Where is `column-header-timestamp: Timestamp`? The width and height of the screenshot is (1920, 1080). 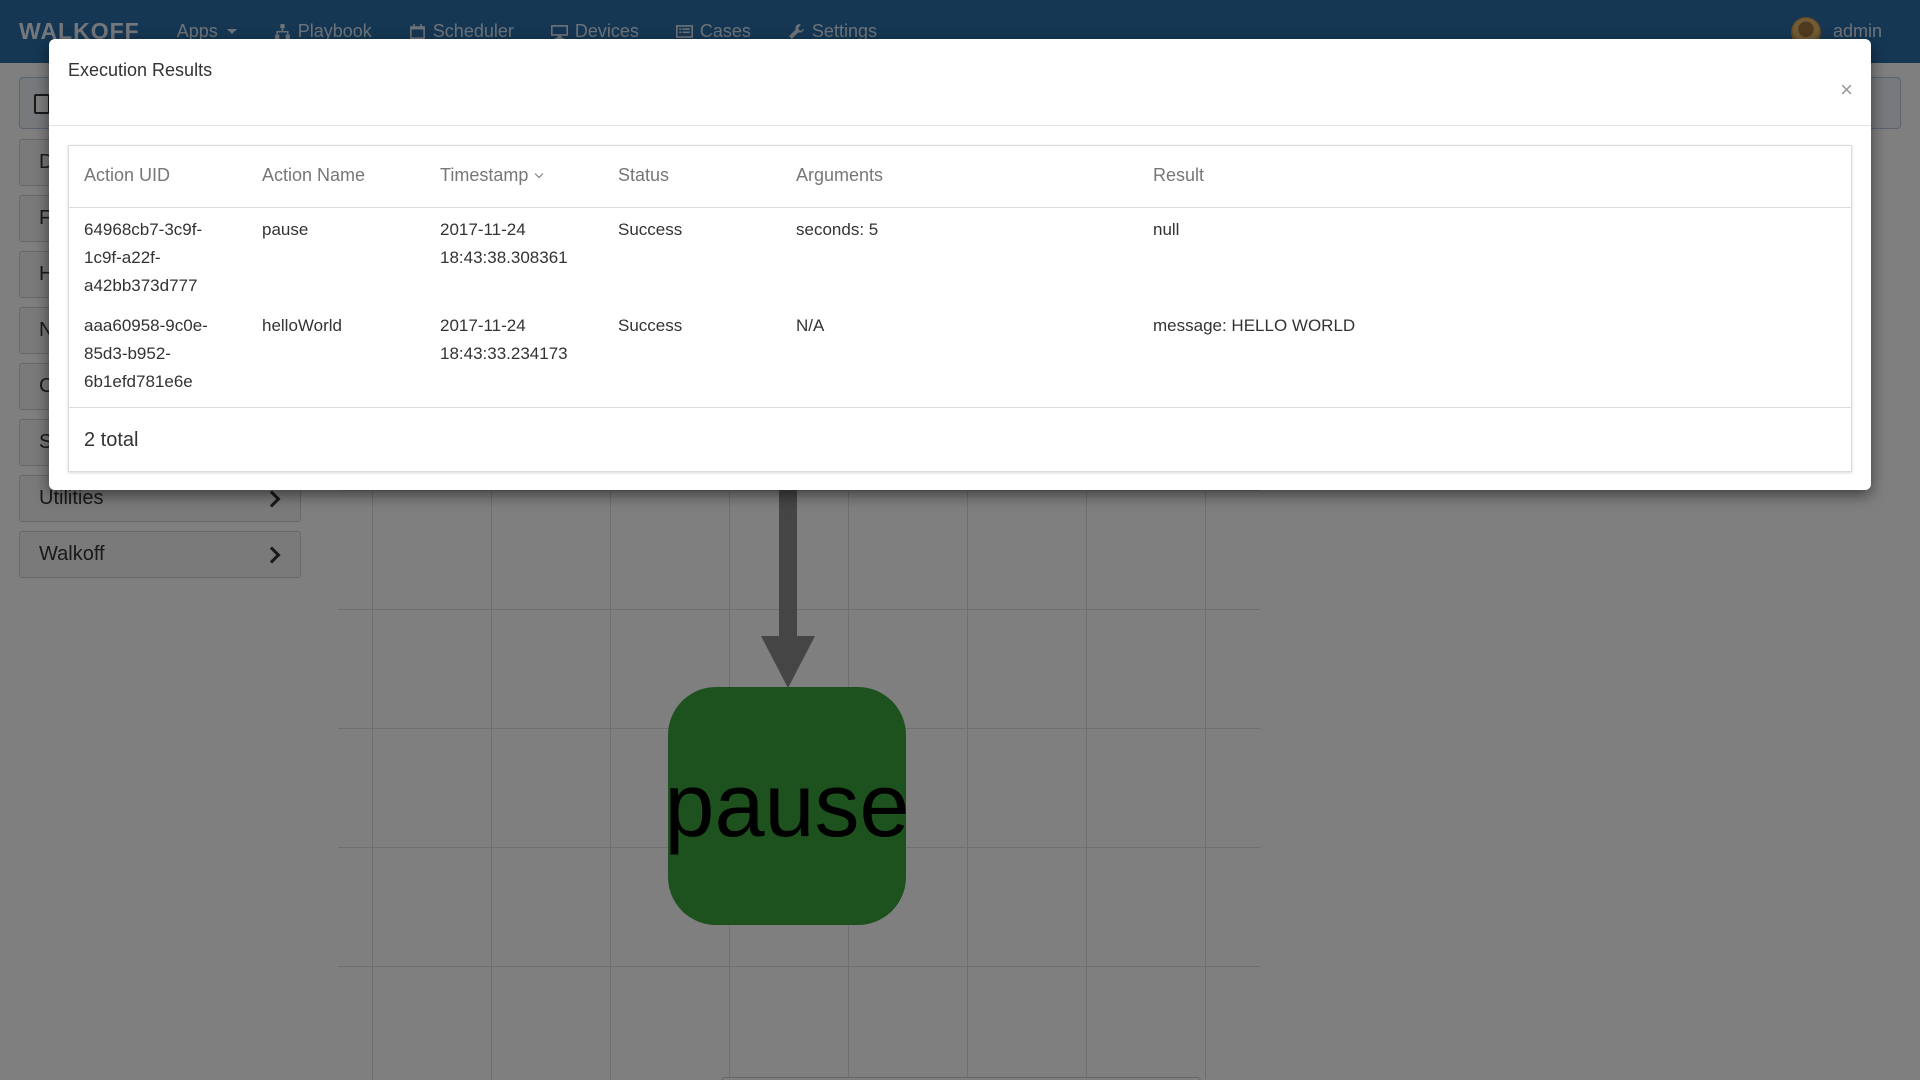
column-header-timestamp: Timestamp is located at coordinates (492, 175).